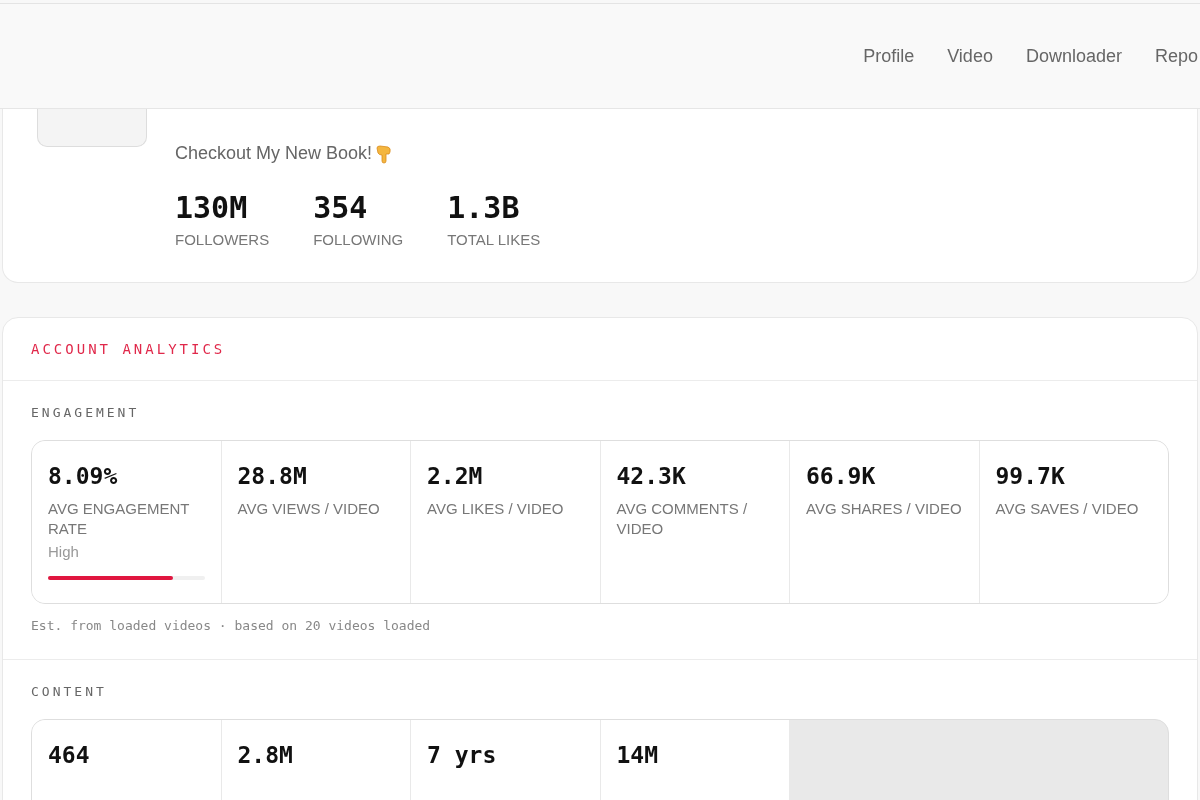 Image resolution: width=1200 pixels, height=800 pixels. Describe the element at coordinates (970, 56) in the screenshot. I see `nav-link: Video` at that location.